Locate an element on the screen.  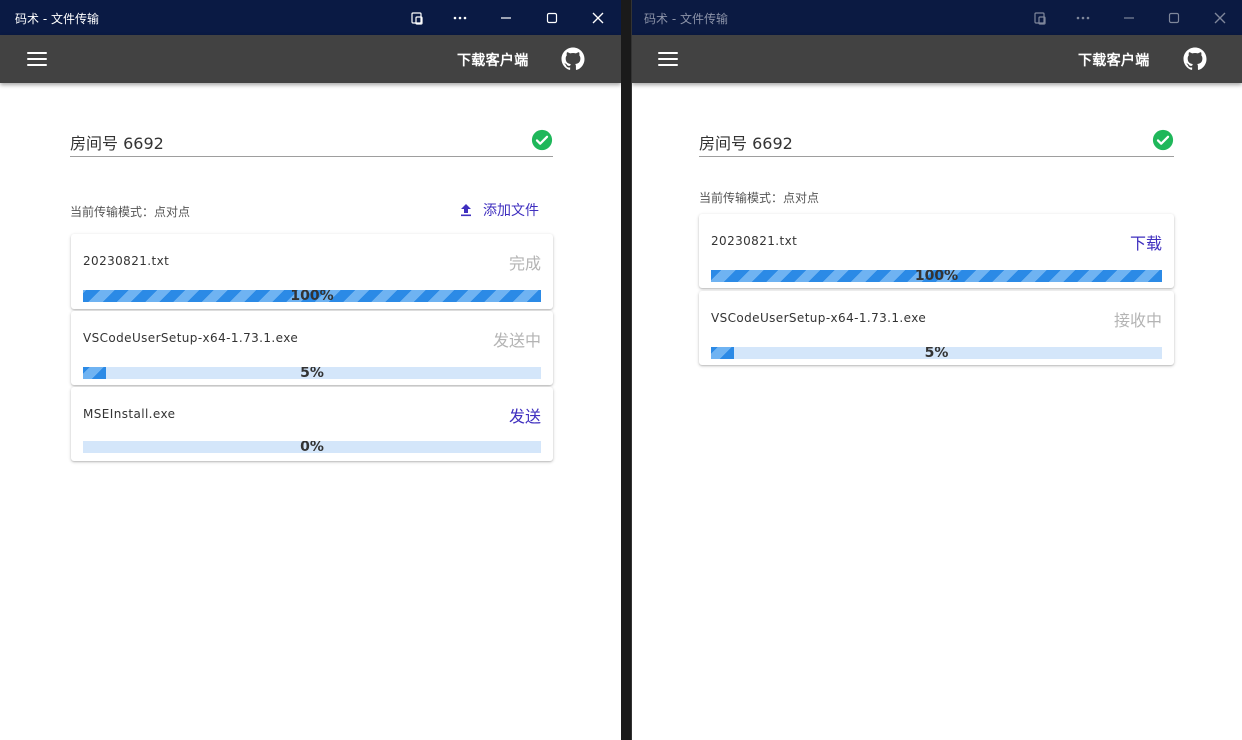
add-file-button: 添加文件 is located at coordinates (499, 210).